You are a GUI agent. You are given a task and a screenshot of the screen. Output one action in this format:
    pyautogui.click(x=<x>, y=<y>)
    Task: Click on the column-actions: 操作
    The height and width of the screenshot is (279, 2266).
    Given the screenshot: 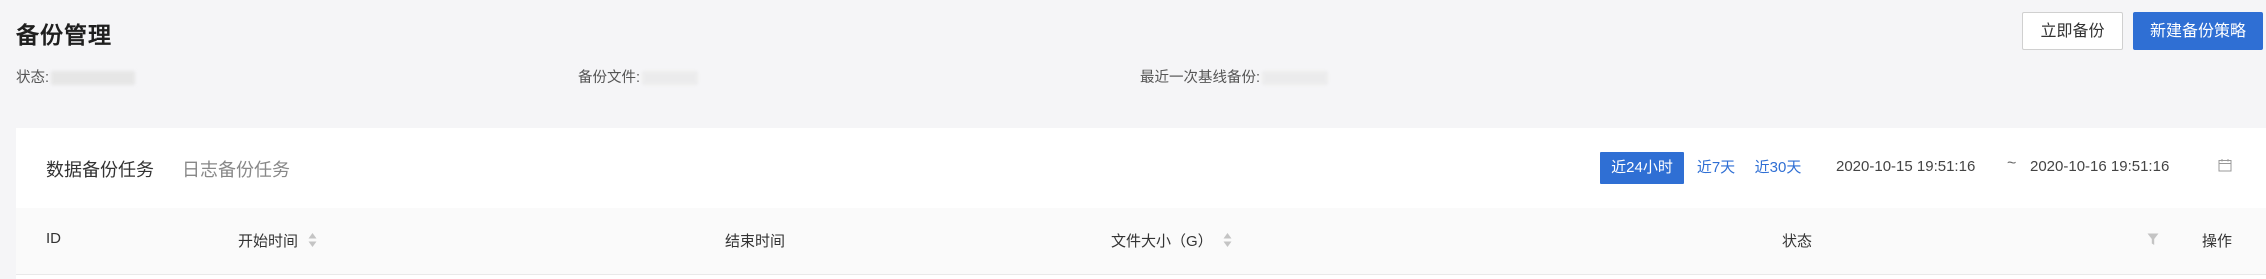 What is the action you would take?
    pyautogui.click(x=2217, y=241)
    